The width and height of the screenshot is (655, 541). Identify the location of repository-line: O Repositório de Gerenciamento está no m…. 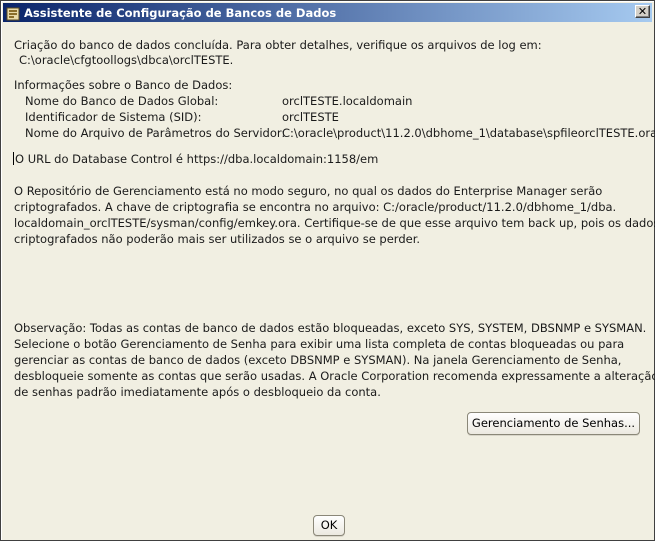
(308, 191).